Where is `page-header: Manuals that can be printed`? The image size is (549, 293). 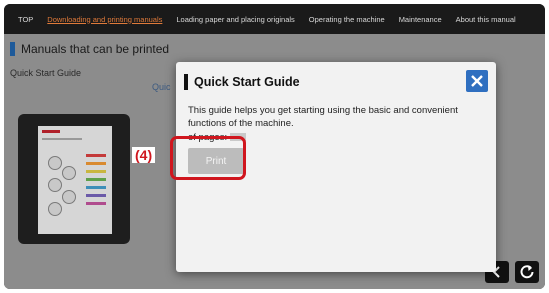 page-header: Manuals that can be printed is located at coordinates (89, 49).